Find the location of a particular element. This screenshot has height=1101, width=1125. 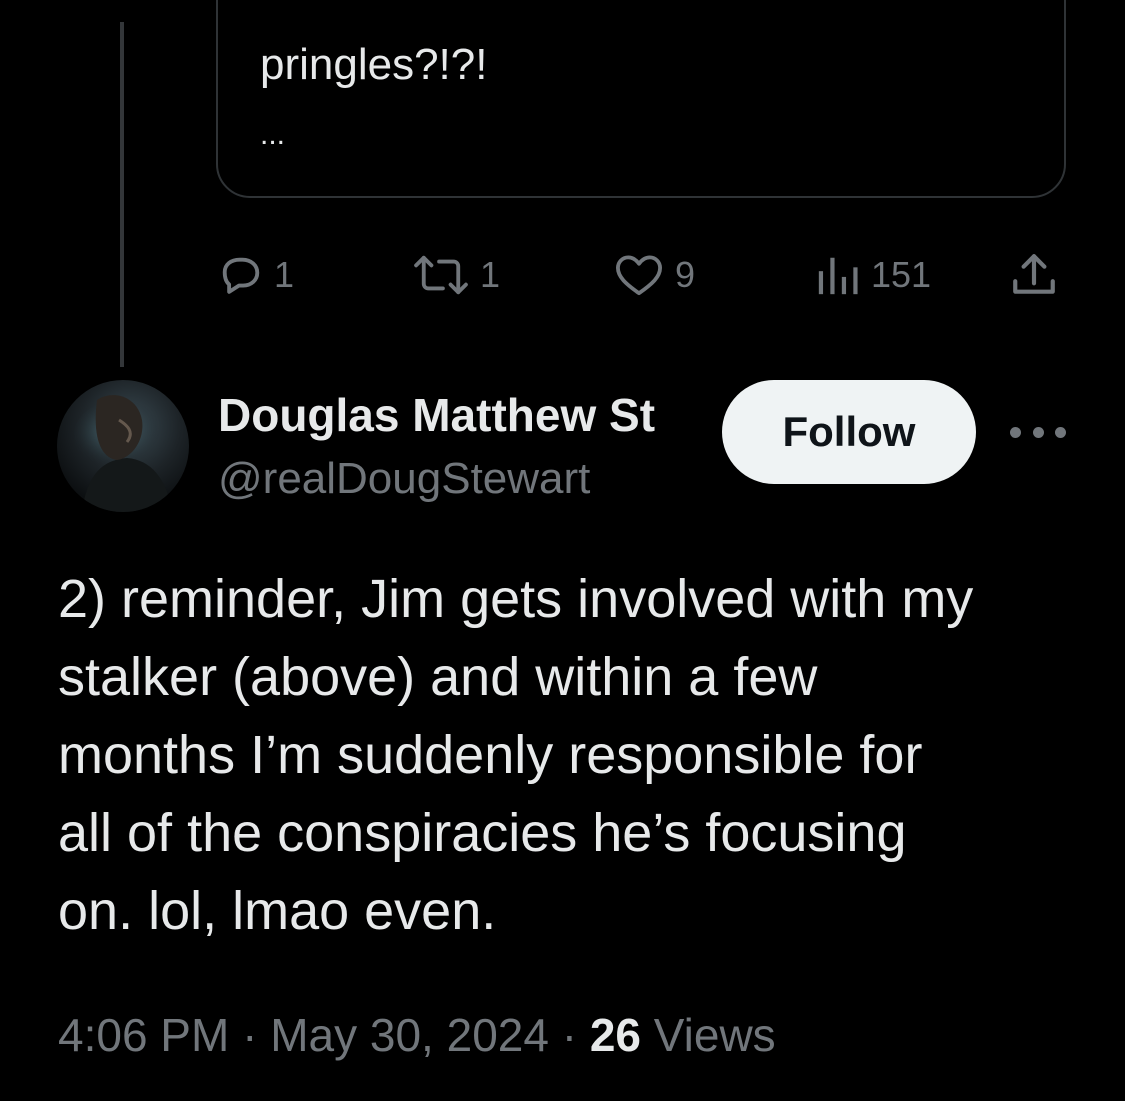

repost-button: 1 is located at coordinates (456, 275).